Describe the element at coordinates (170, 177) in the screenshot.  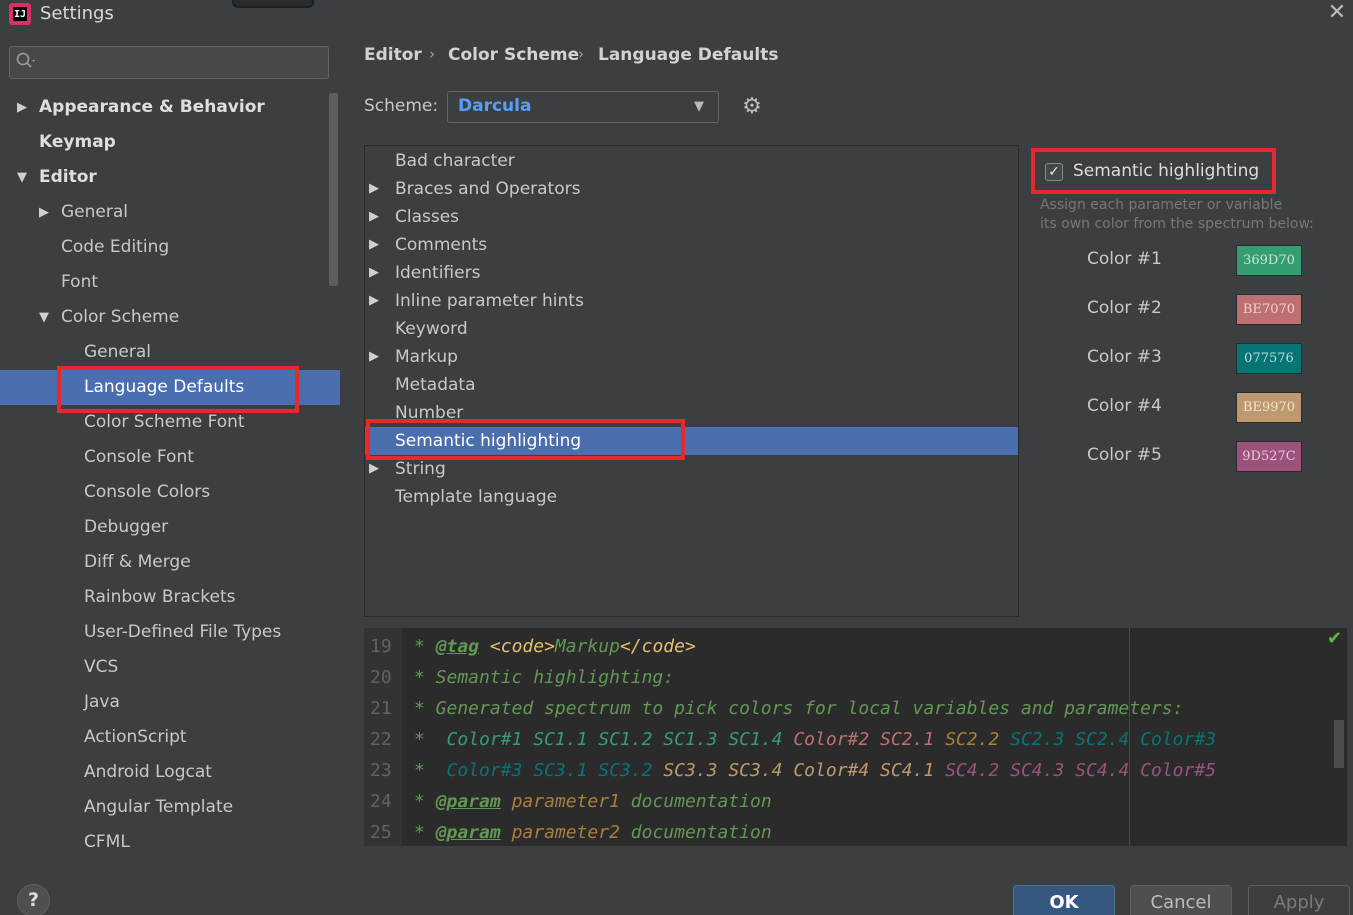
I see `sidebar-item-editor: ▼ Editor` at that location.